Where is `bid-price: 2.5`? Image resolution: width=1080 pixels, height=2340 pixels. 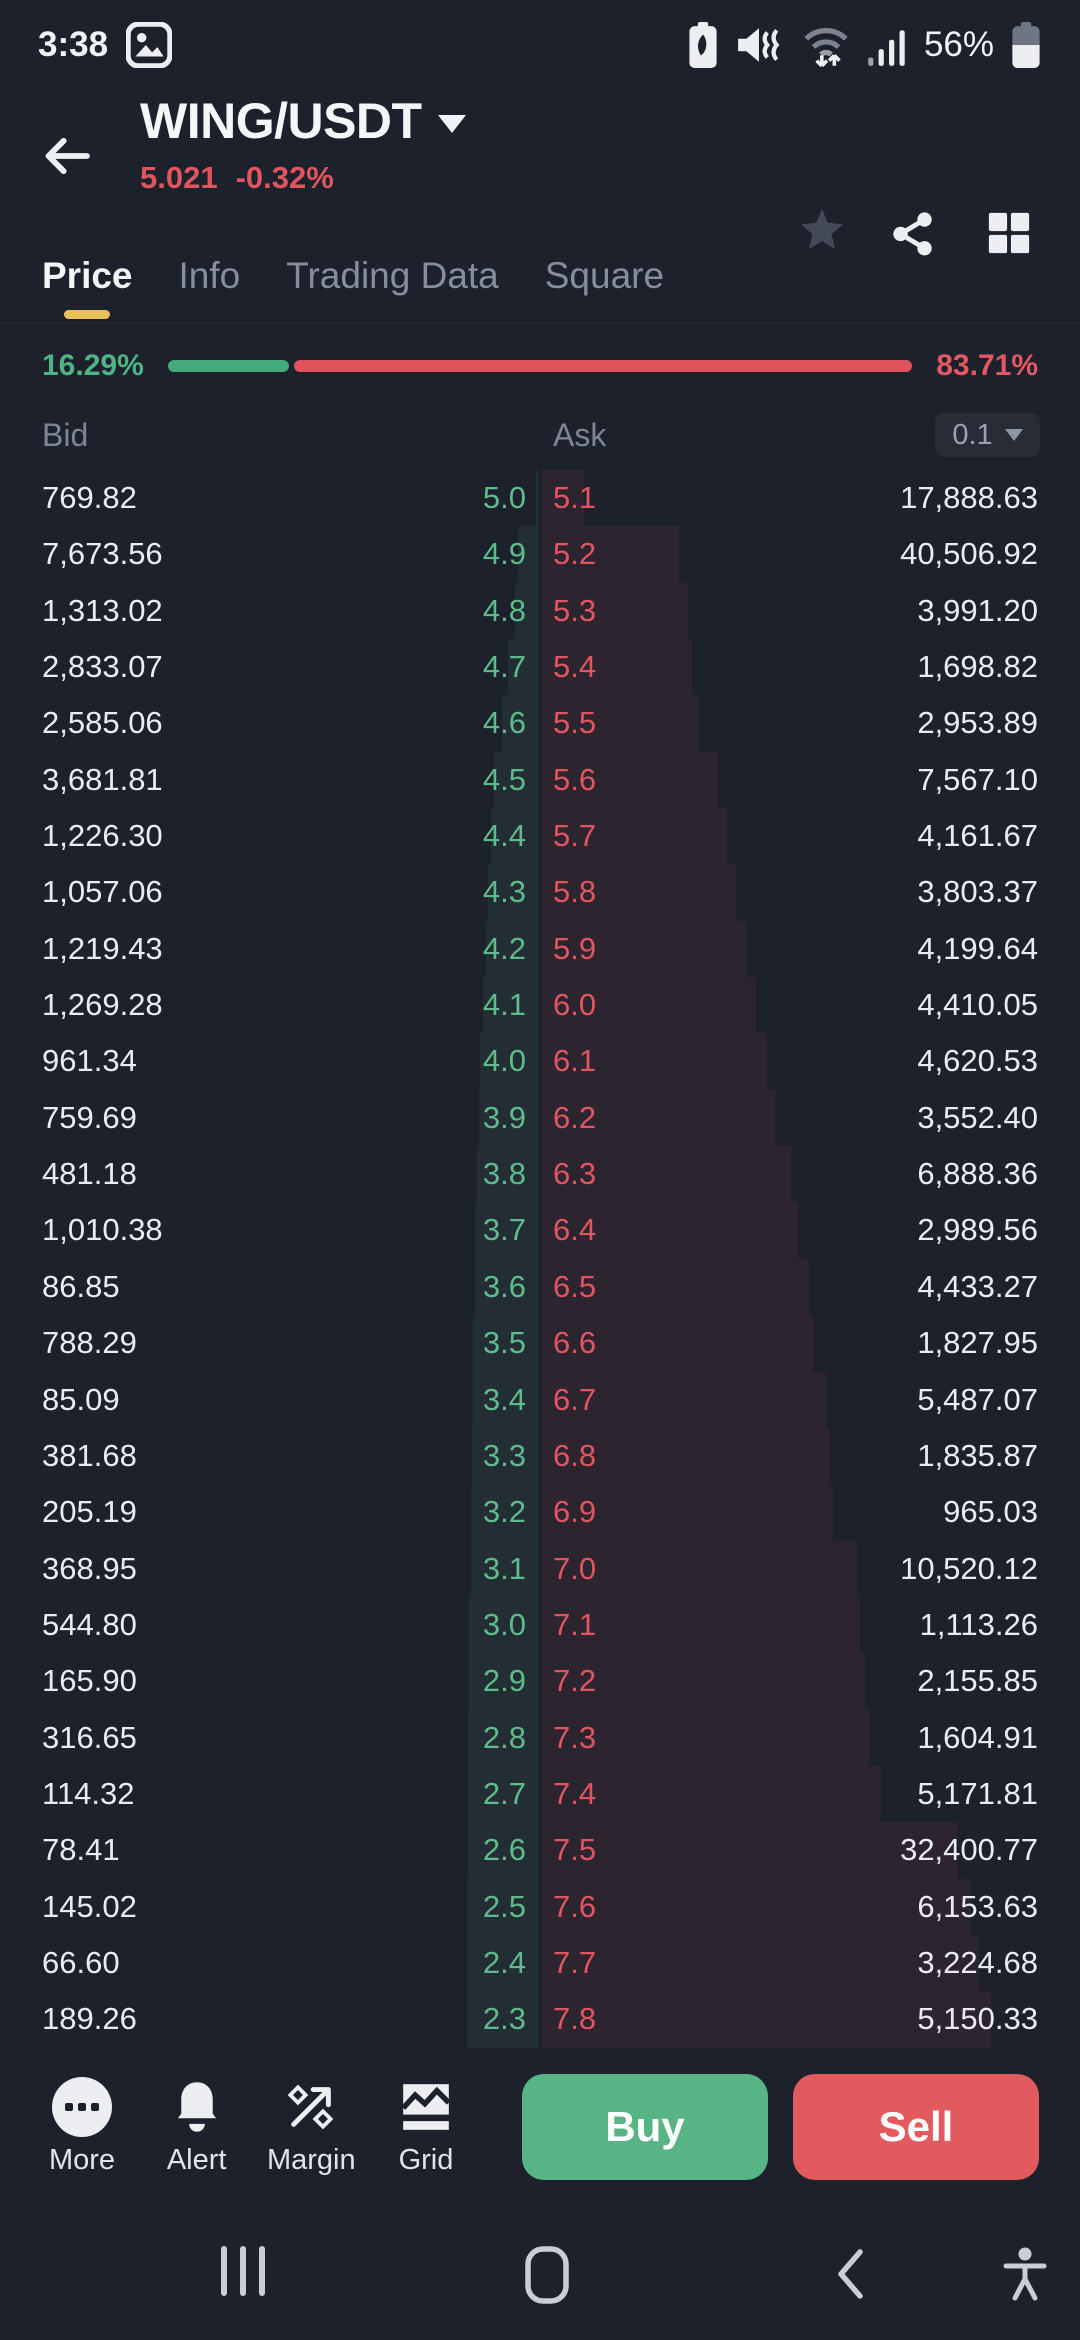 bid-price: 2.5 is located at coordinates (504, 1907).